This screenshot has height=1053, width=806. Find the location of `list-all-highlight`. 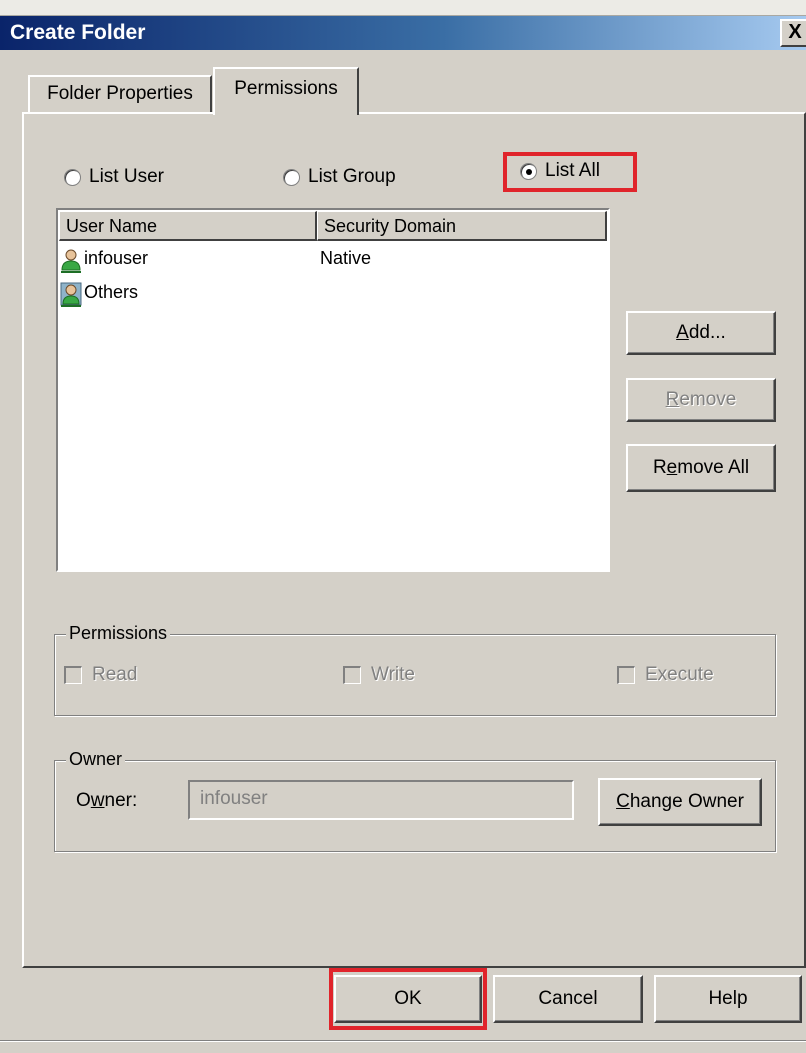

list-all-highlight is located at coordinates (570, 172).